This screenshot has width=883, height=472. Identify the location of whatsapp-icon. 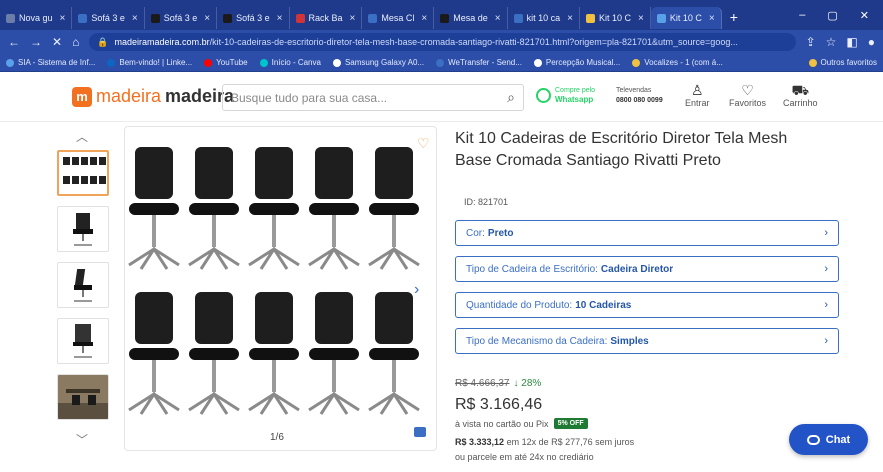
(543, 95).